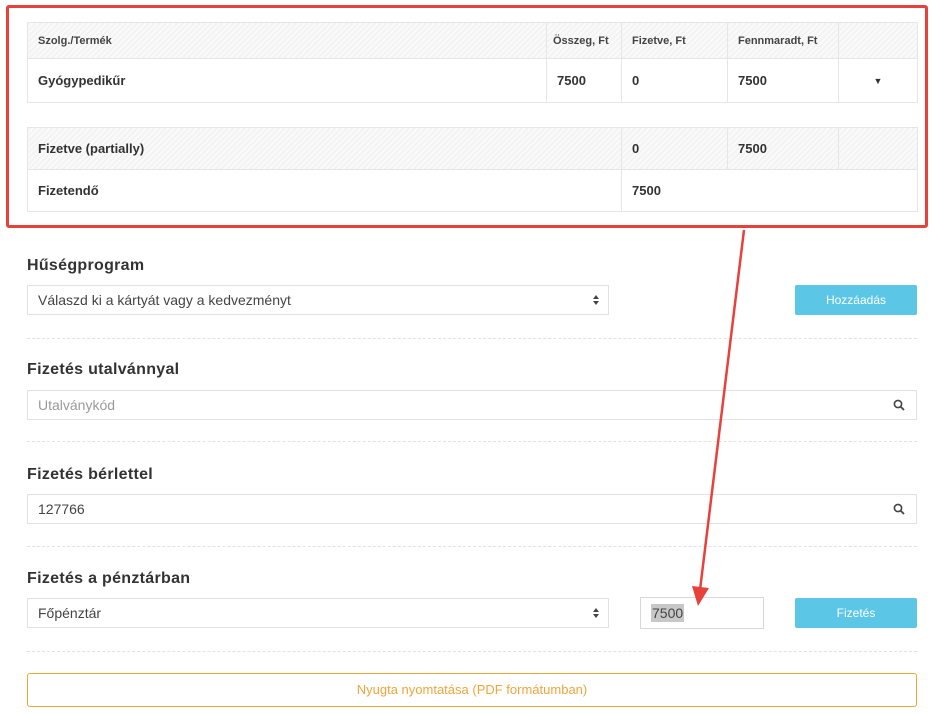 Image resolution: width=932 pixels, height=715 pixels. Describe the element at coordinates (878, 40) in the screenshot. I see `col-header-actions` at that location.